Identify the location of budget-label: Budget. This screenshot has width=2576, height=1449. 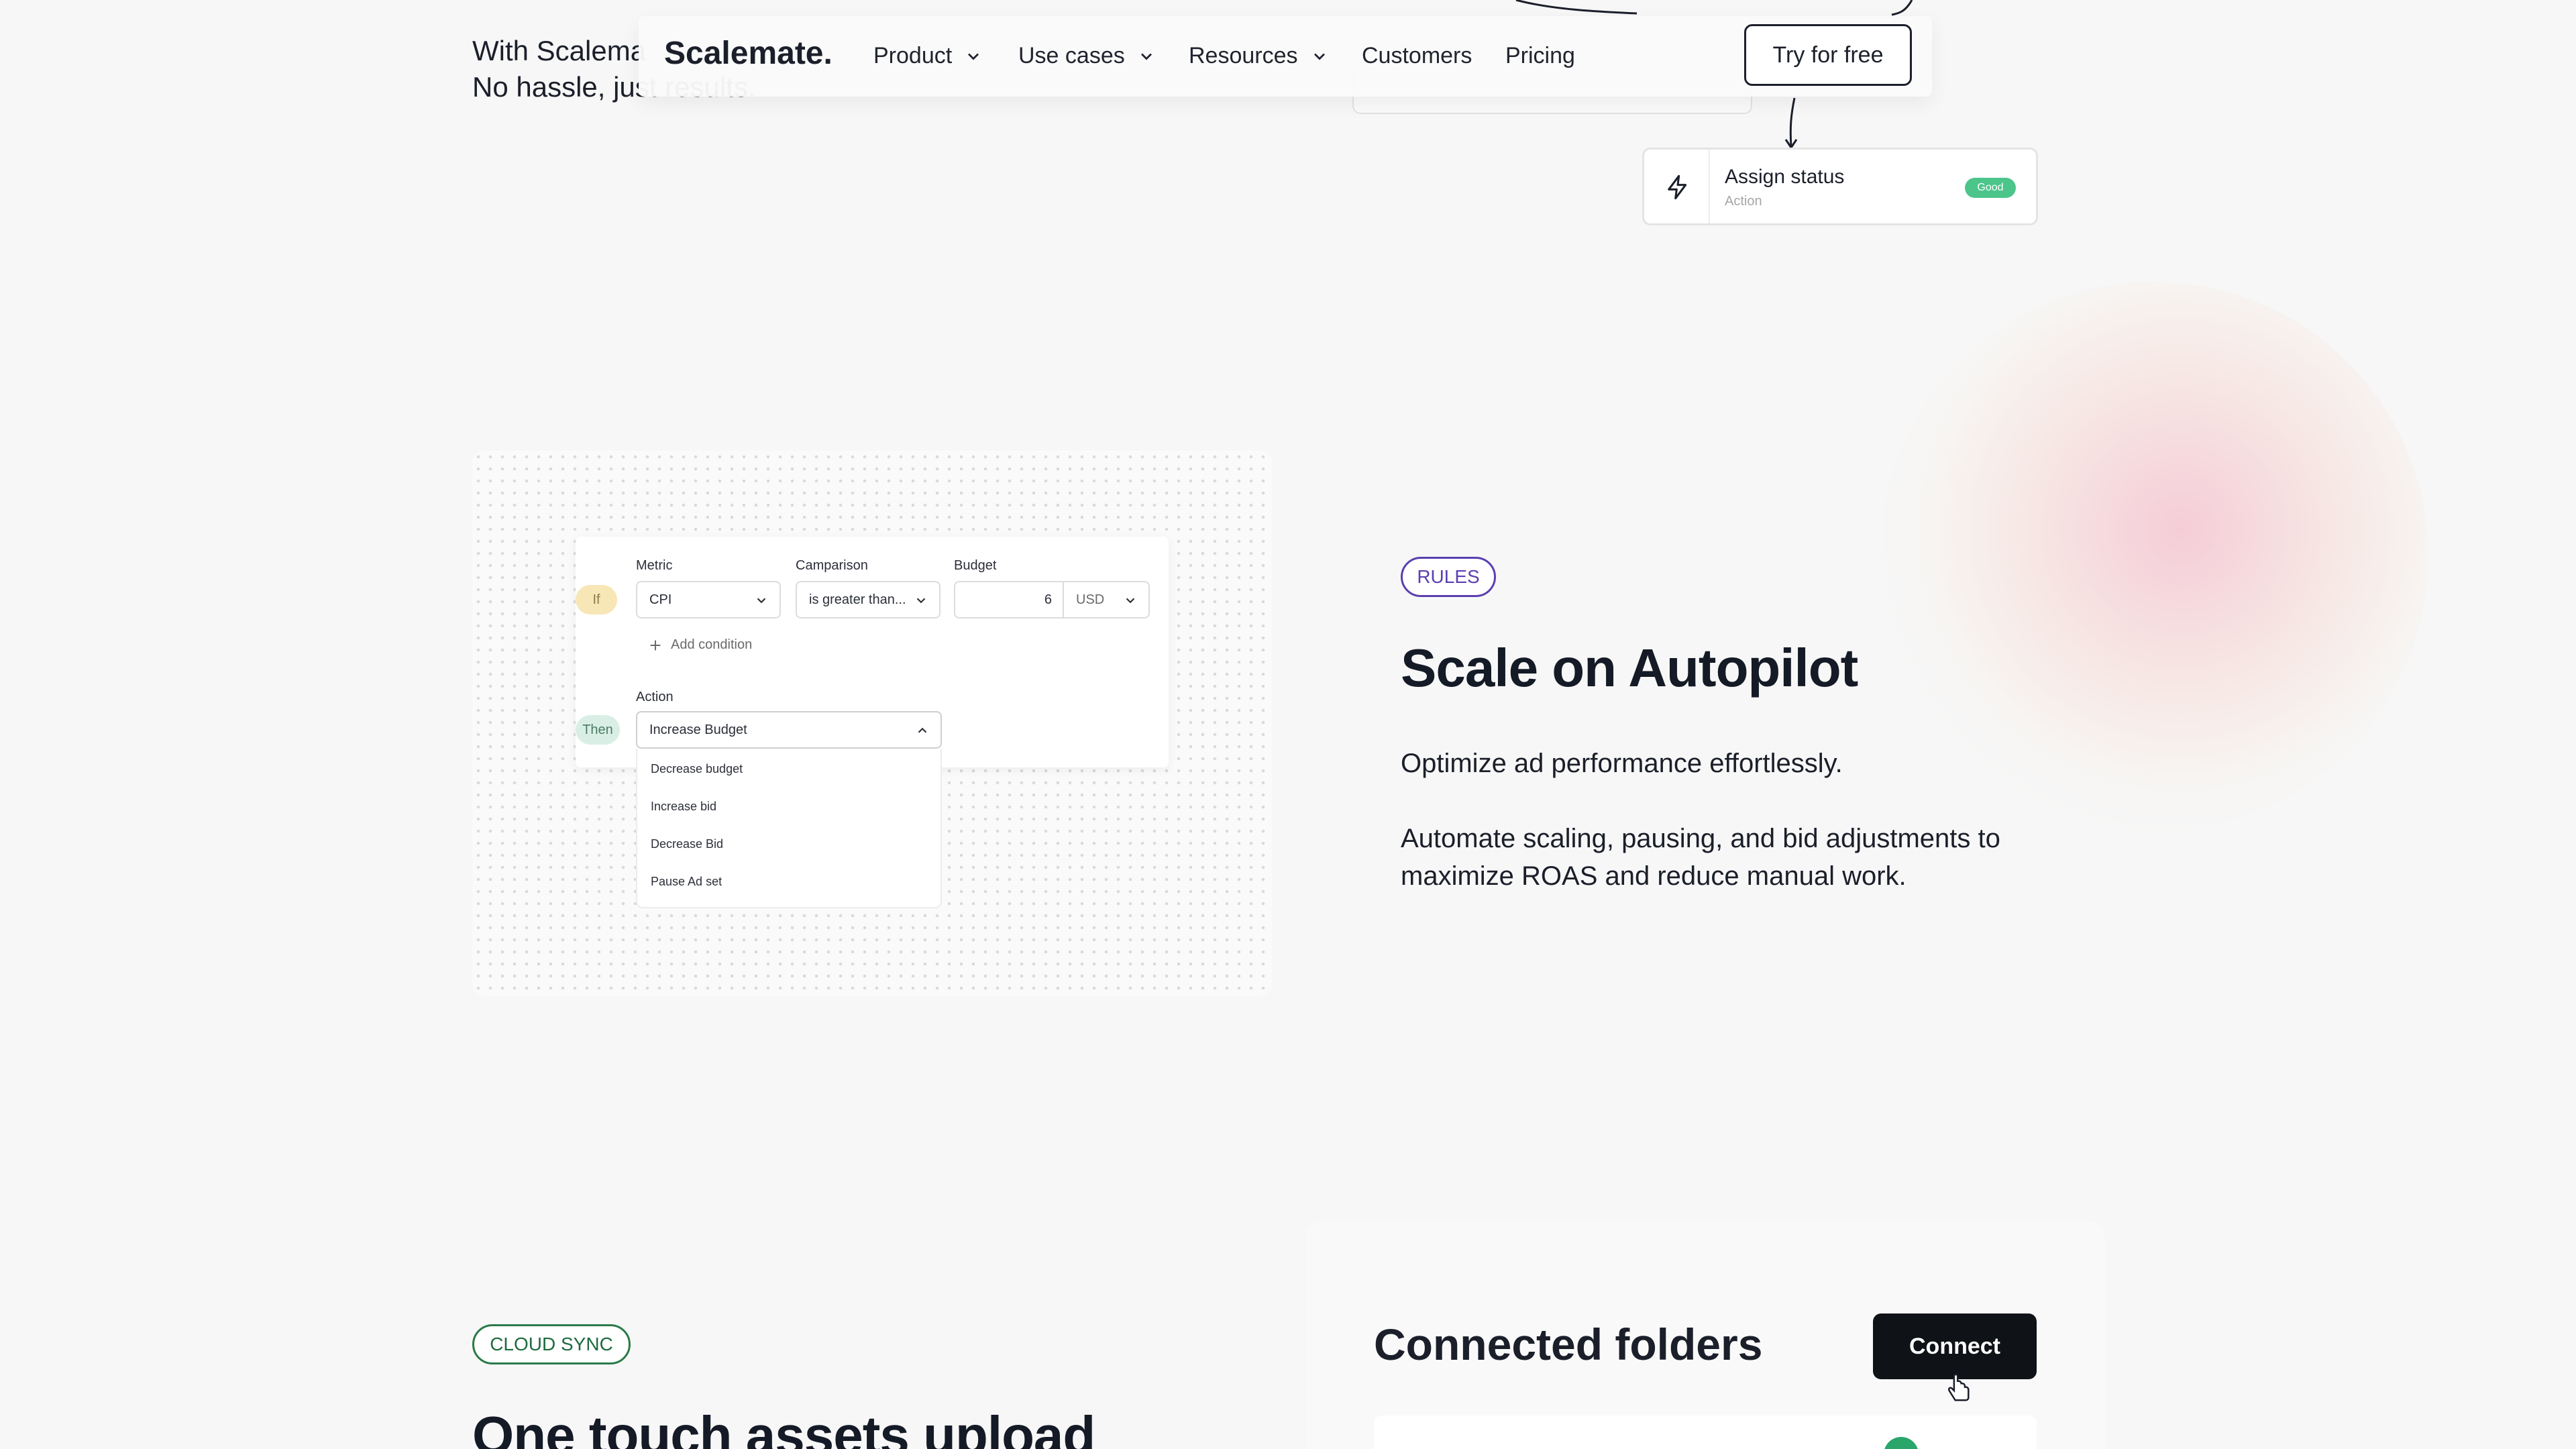
(975, 565).